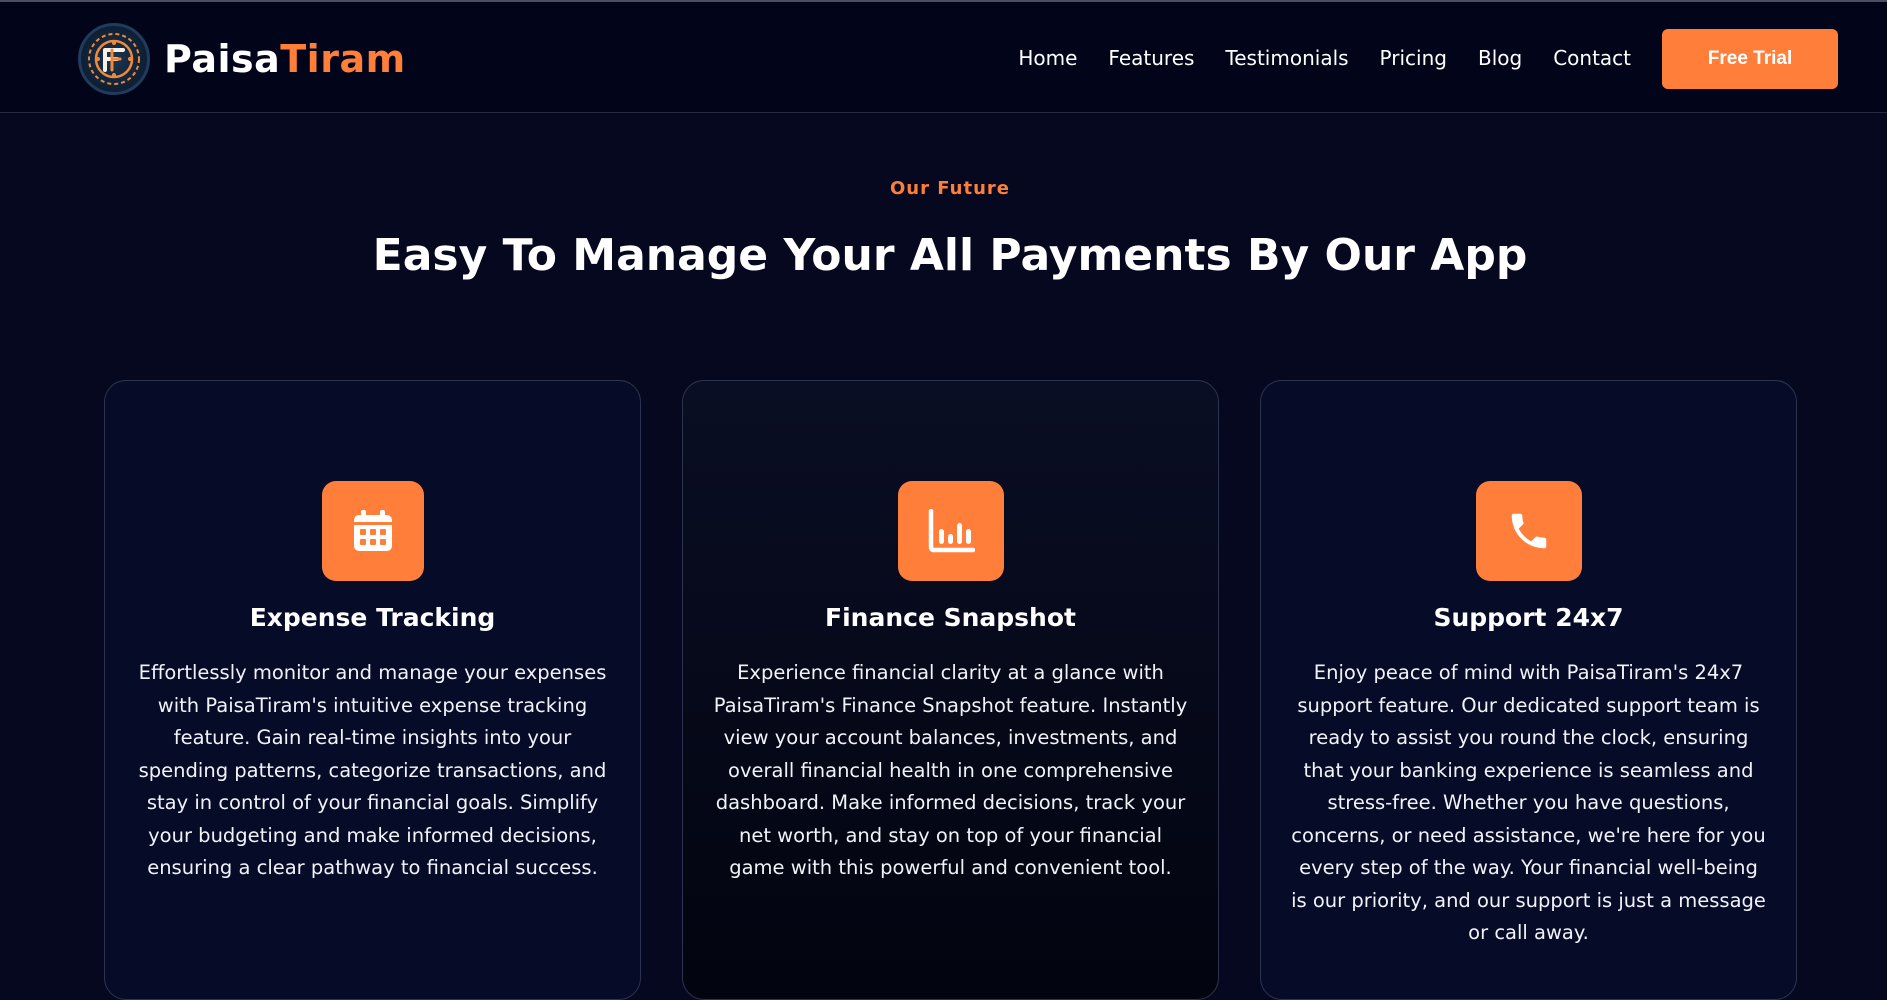  What do you see at coordinates (950, 188) in the screenshot?
I see `section-eyebrow: Our Future` at bounding box center [950, 188].